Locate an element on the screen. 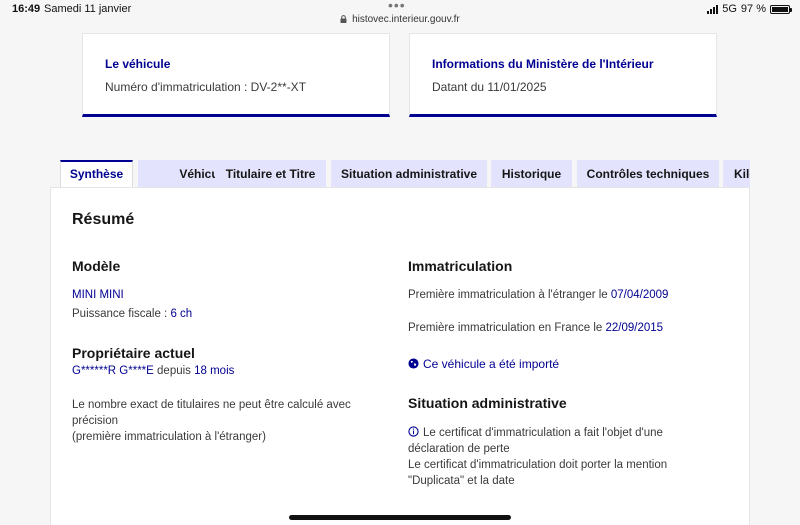 The height and width of the screenshot is (525, 800). home-indicator is located at coordinates (400, 517).